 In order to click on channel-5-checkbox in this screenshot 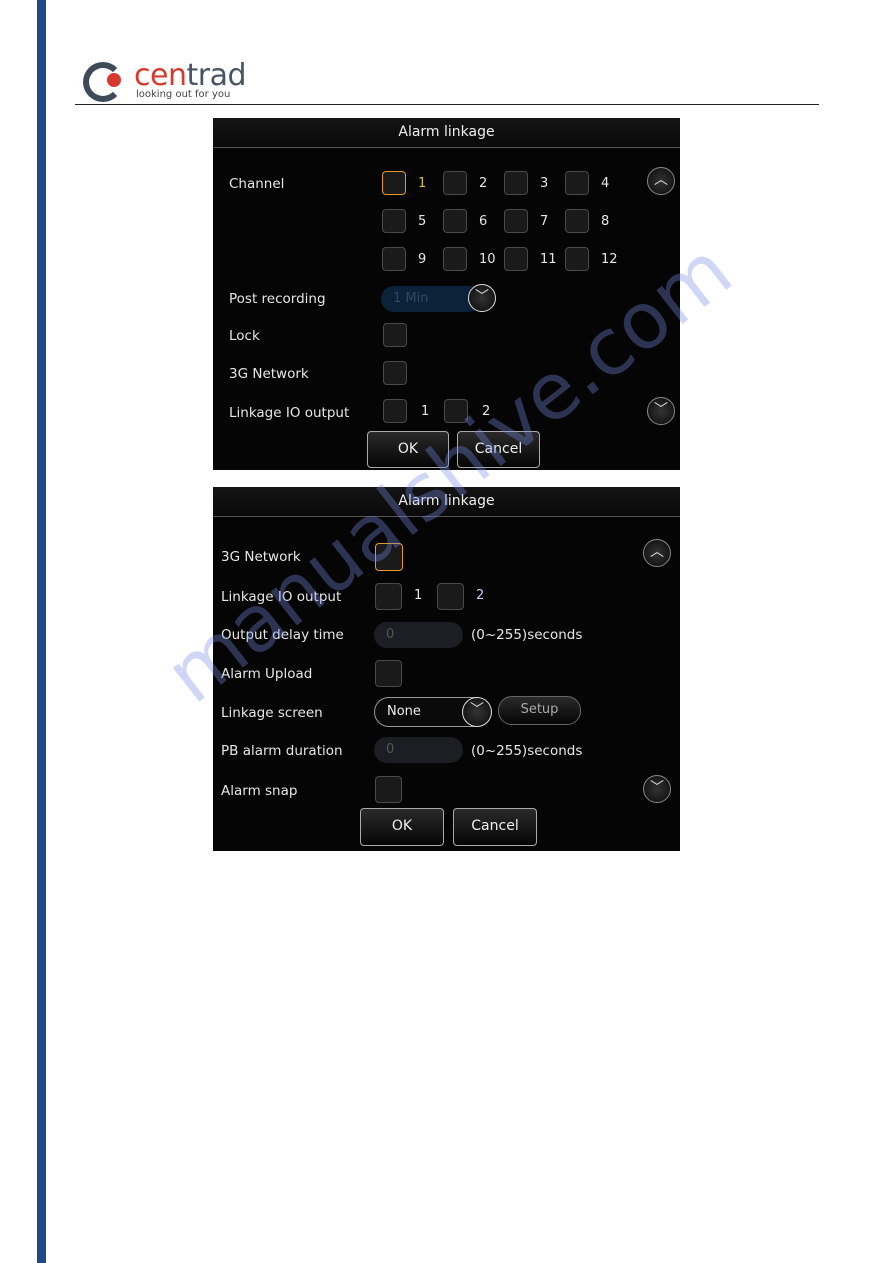, I will do `click(394, 221)`.